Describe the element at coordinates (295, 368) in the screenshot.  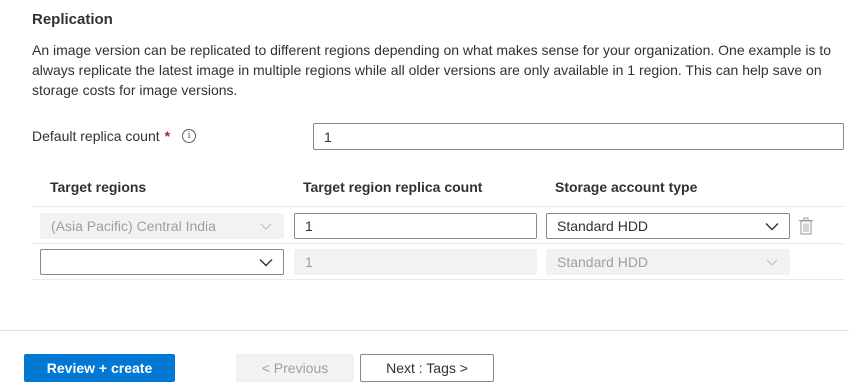
I see `previous-button: < Previous` at that location.